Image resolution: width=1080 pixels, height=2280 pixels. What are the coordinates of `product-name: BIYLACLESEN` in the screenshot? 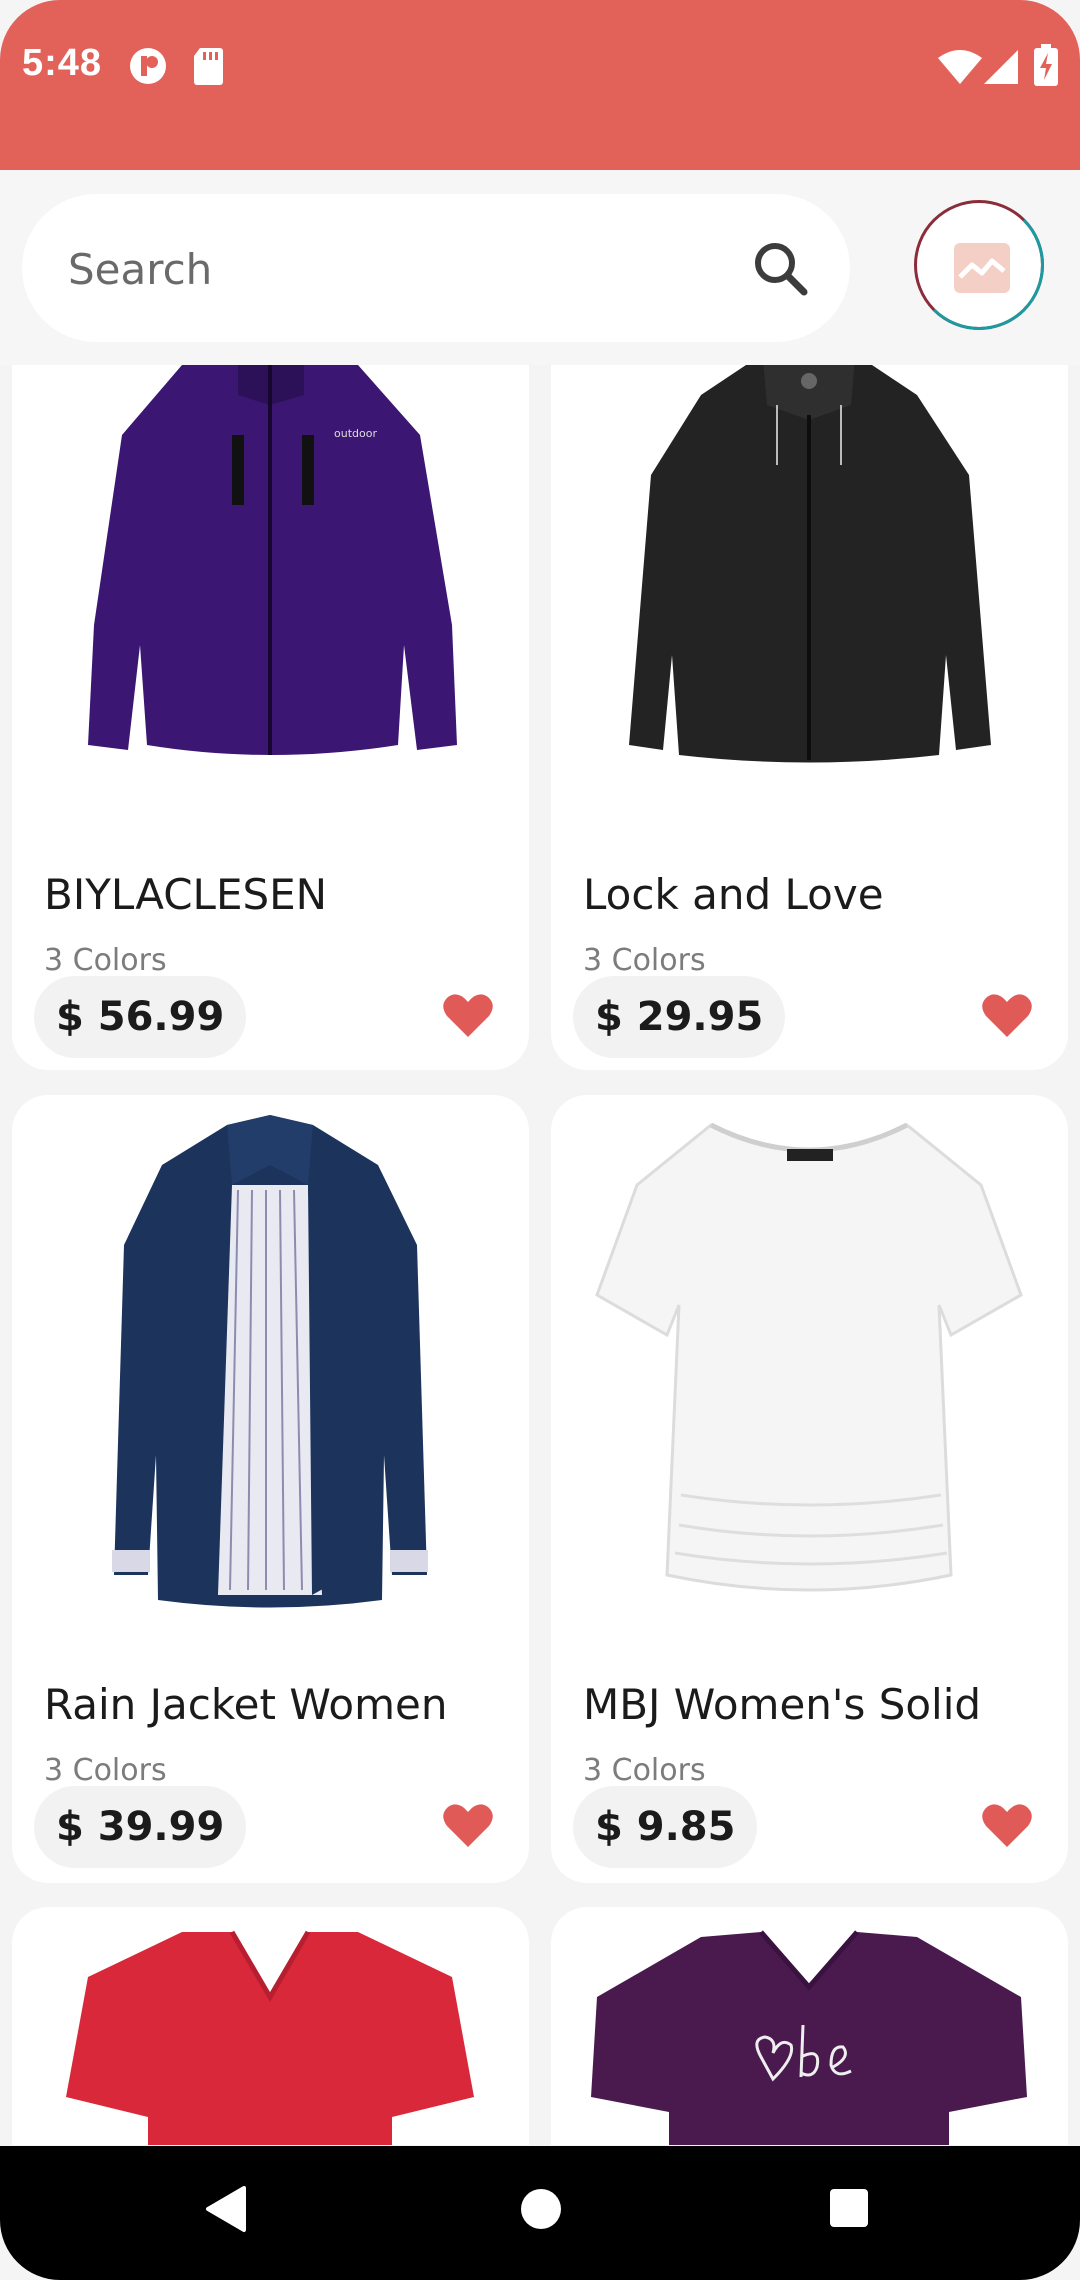 It's located at (186, 894).